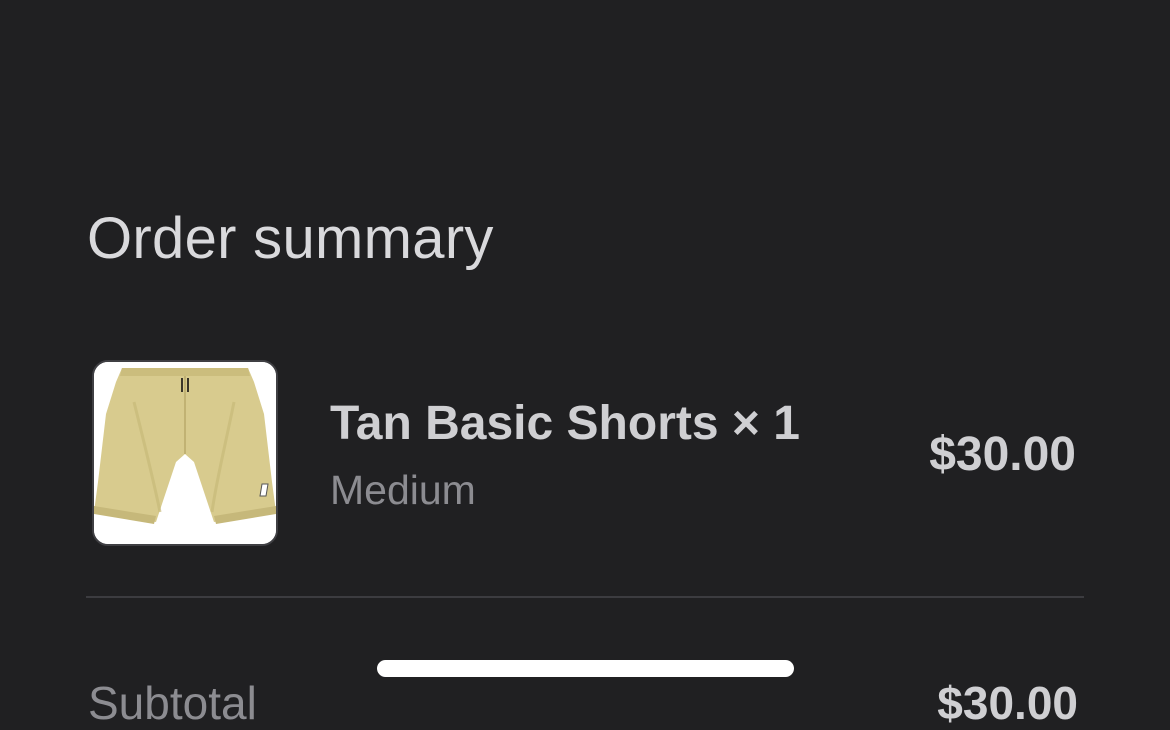 The height and width of the screenshot is (730, 1170). Describe the element at coordinates (565, 423) in the screenshot. I see `product-name: Tan Basic Shorts × 1` at that location.